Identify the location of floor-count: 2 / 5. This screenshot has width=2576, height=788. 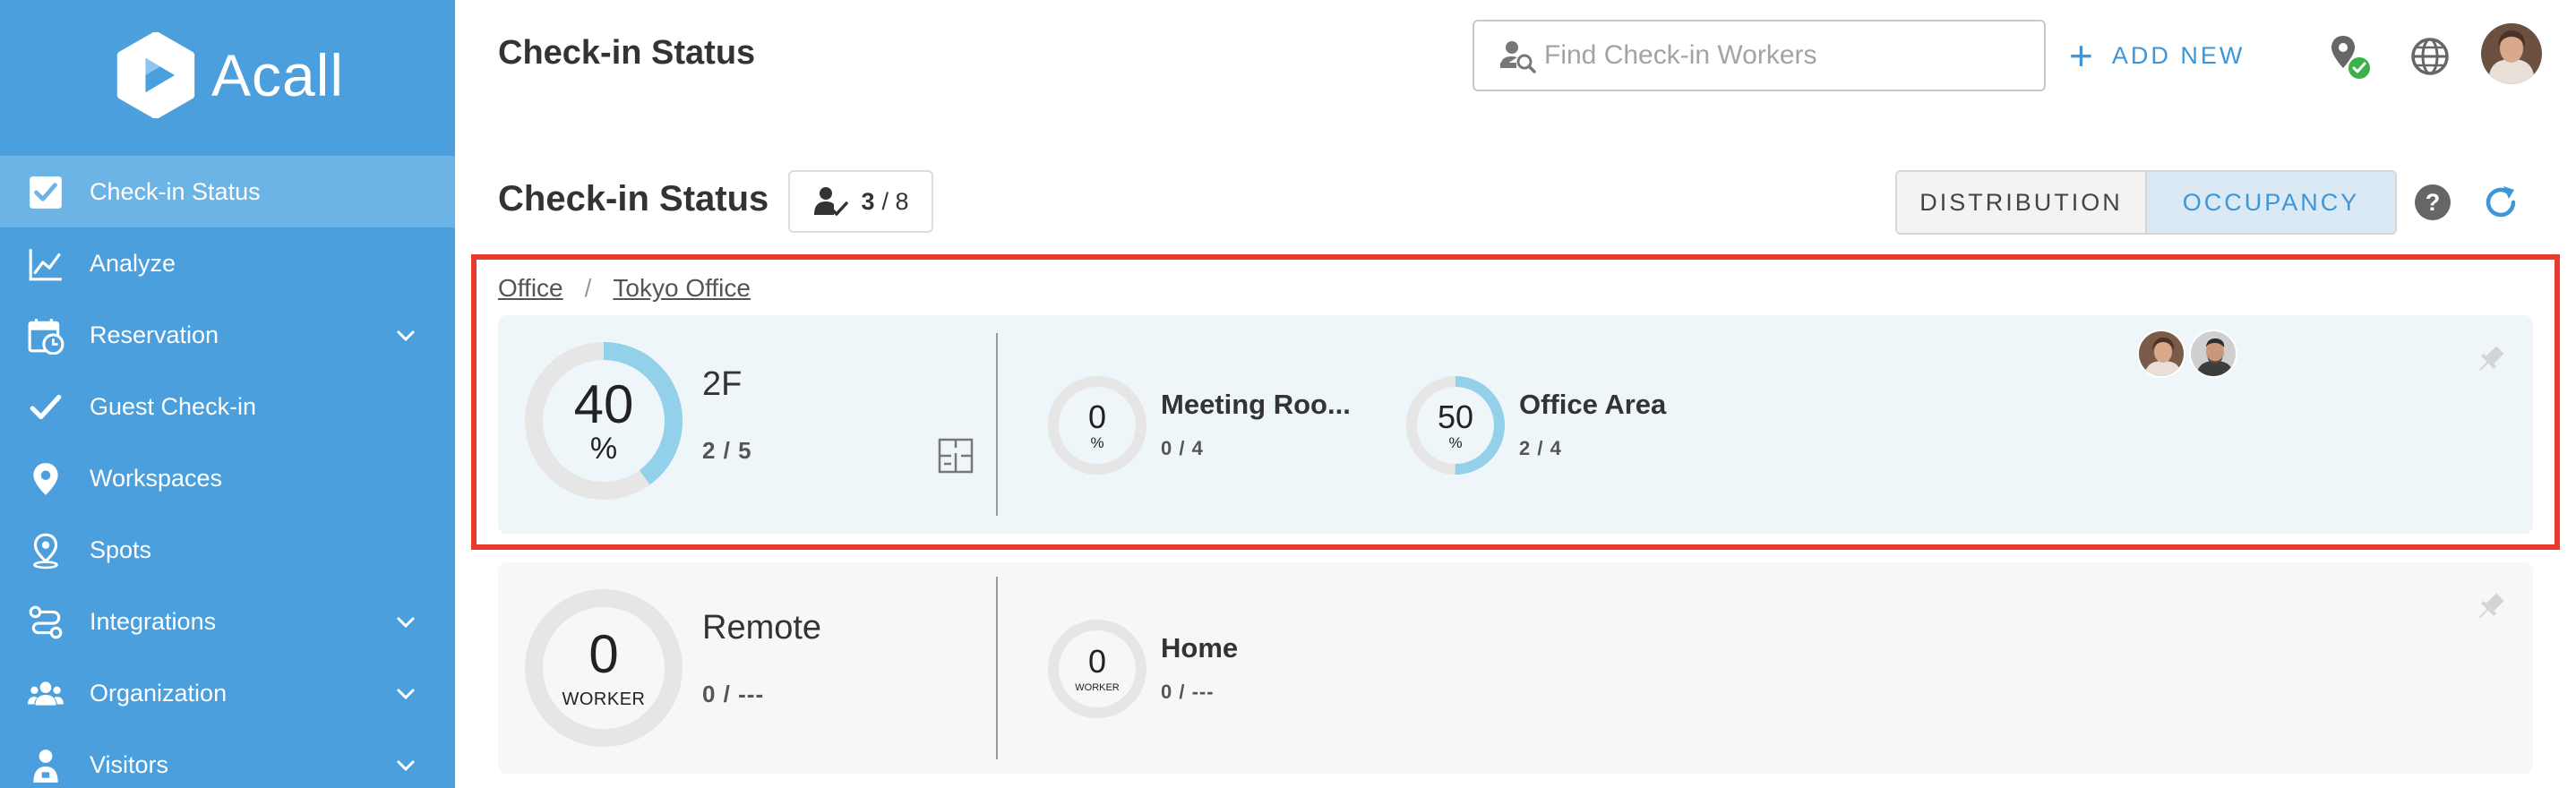
(727, 450).